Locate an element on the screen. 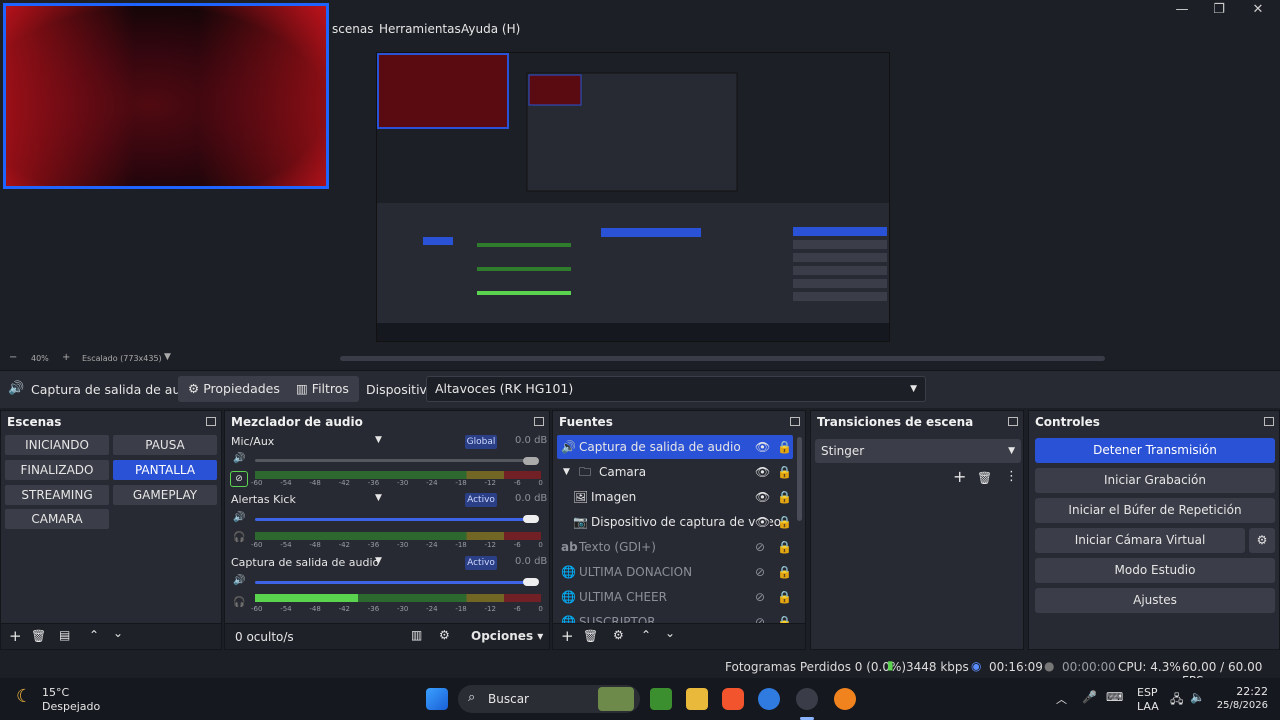 Image resolution: width=1280 pixels, height=720 pixels. filters-button: ▥ Filtros is located at coordinates (322, 389).